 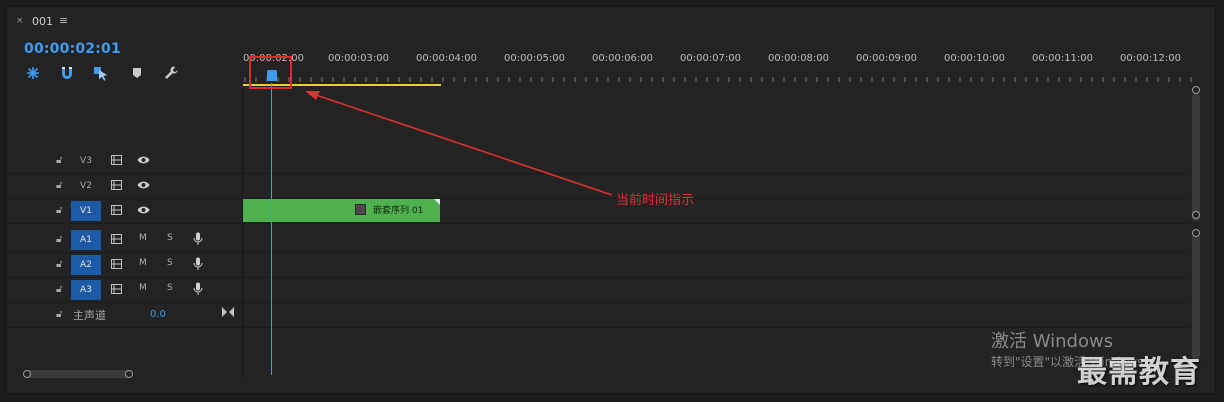 I want to click on nested-sequence-clip: 嵌套序列 01, so click(x=341, y=210).